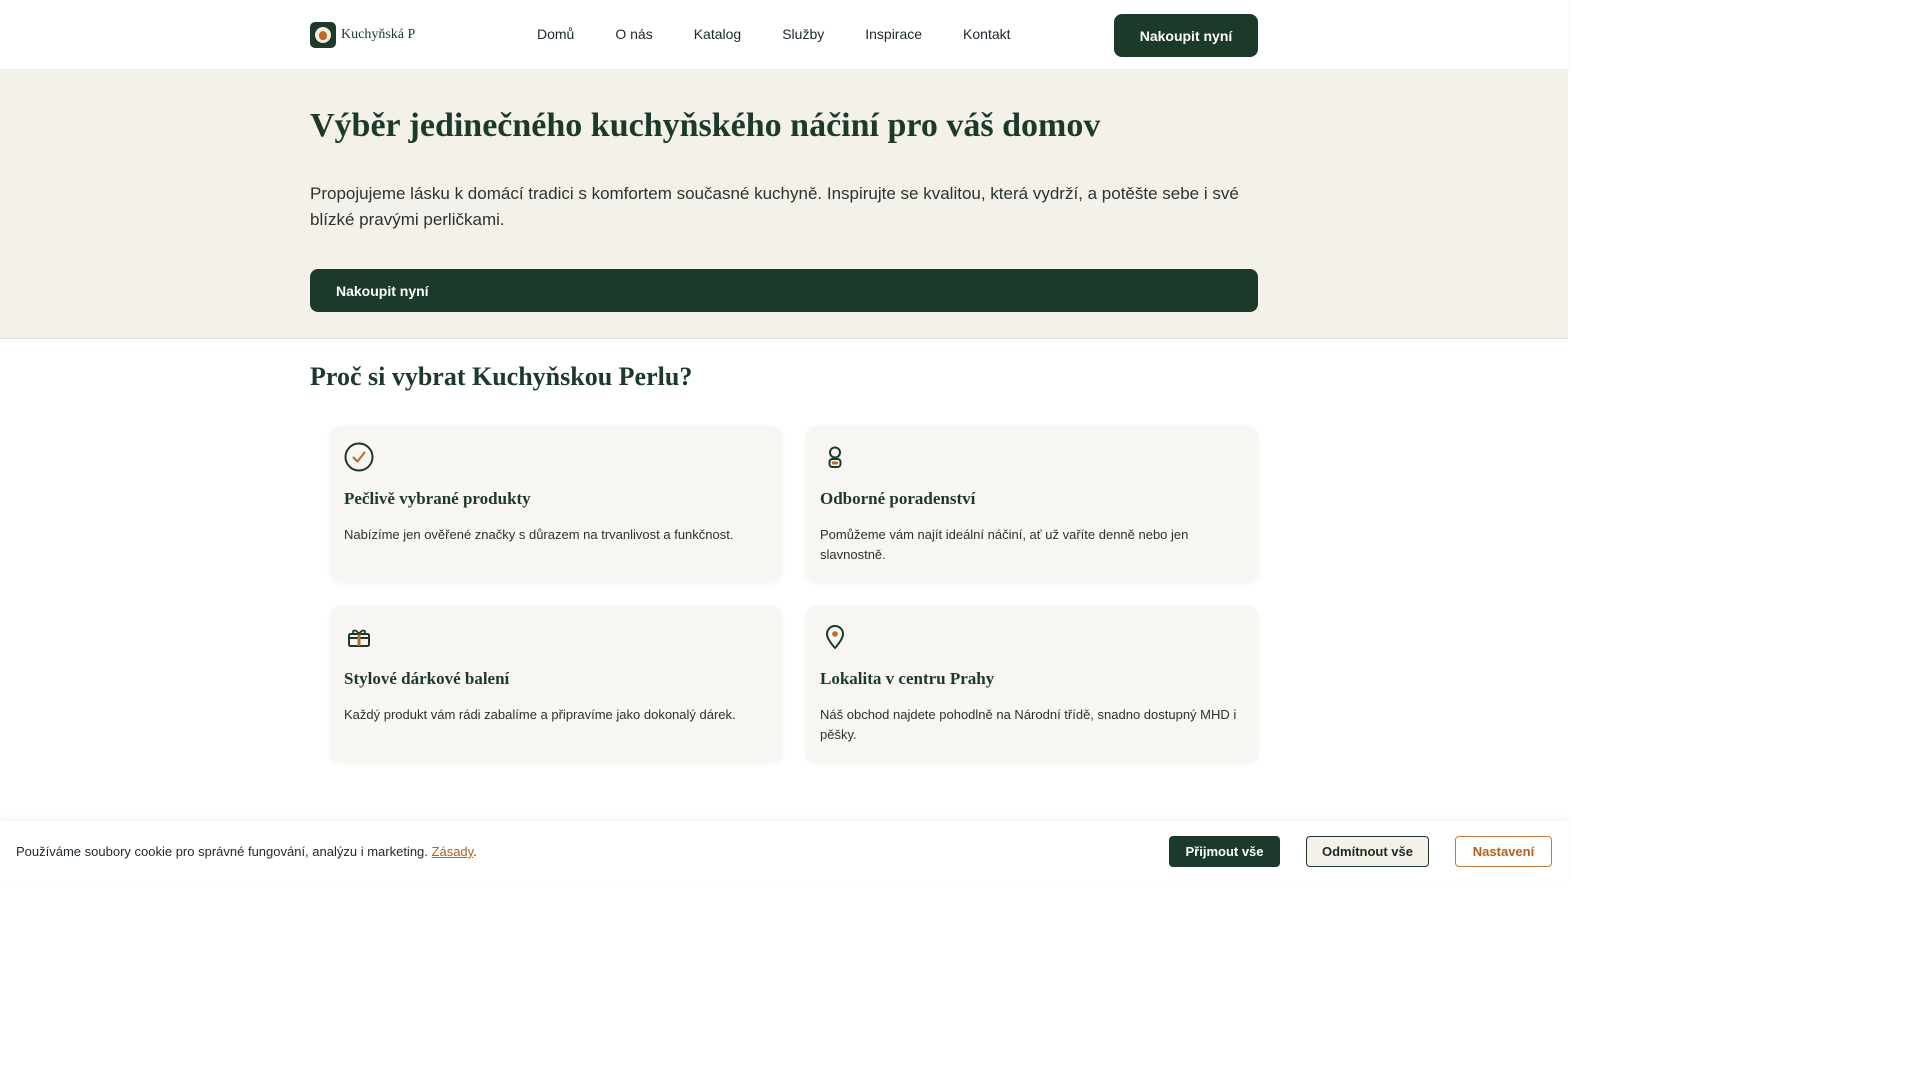 This screenshot has height=1080, width=1920. I want to click on check-circle-icon, so click(359, 457).